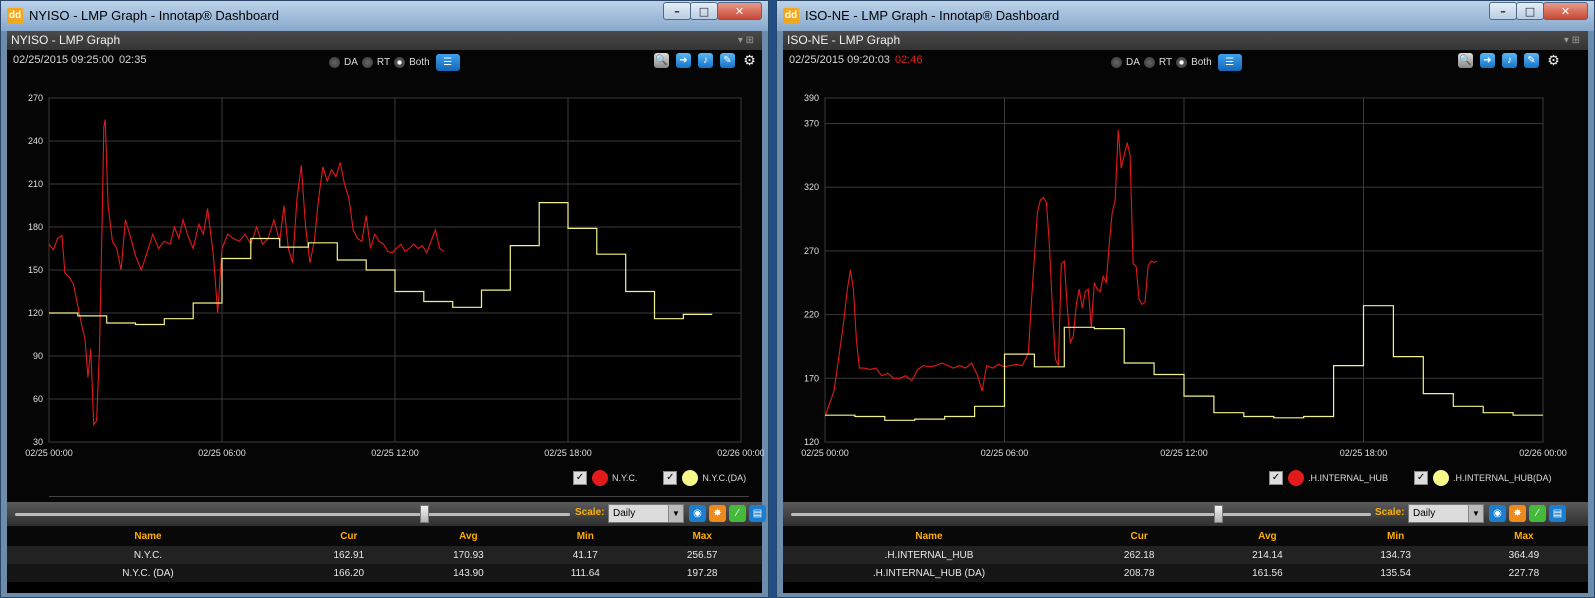 The width and height of the screenshot is (1595, 598). I want to click on y-tick-label: 180, so click(35, 227).